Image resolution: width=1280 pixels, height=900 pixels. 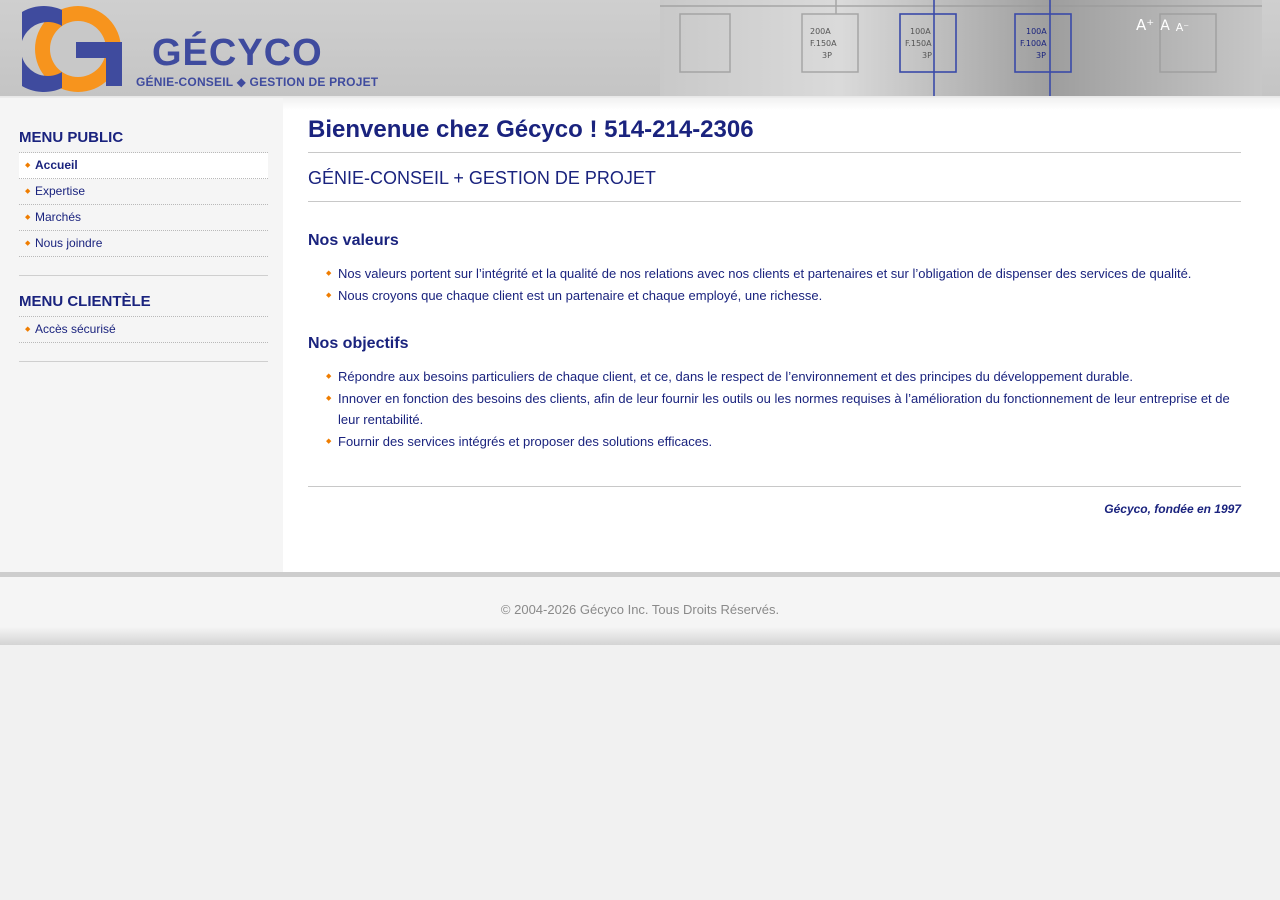 I want to click on logo-tagline: GÉNIE-CONSEIL ◆ GESTION DE PROJET, so click(x=257, y=82).